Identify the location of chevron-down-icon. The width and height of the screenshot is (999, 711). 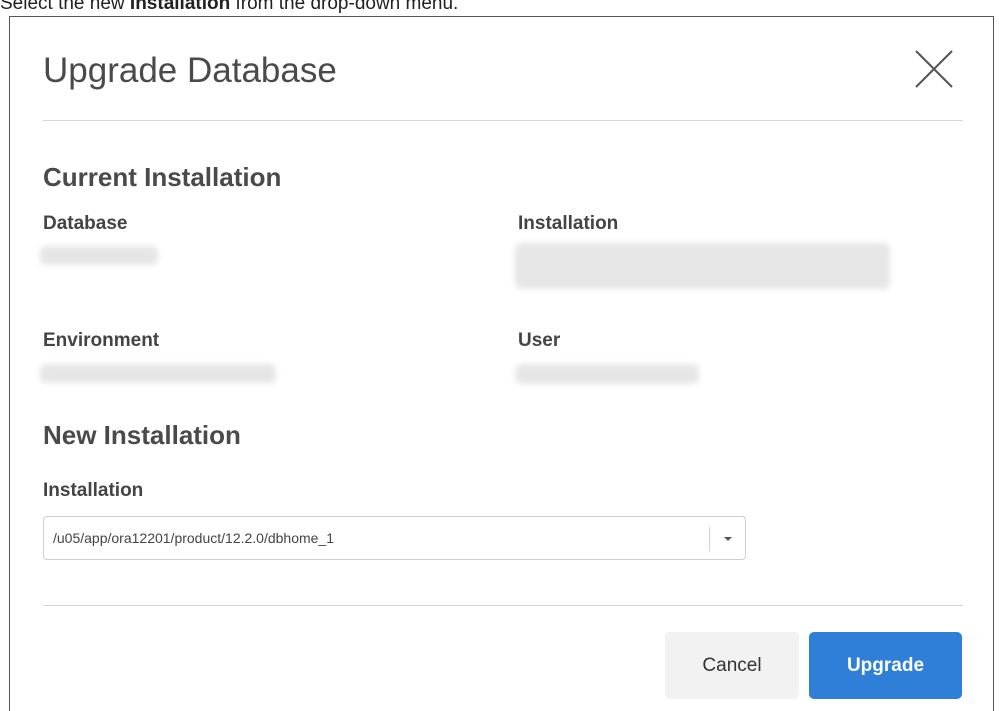
(728, 539).